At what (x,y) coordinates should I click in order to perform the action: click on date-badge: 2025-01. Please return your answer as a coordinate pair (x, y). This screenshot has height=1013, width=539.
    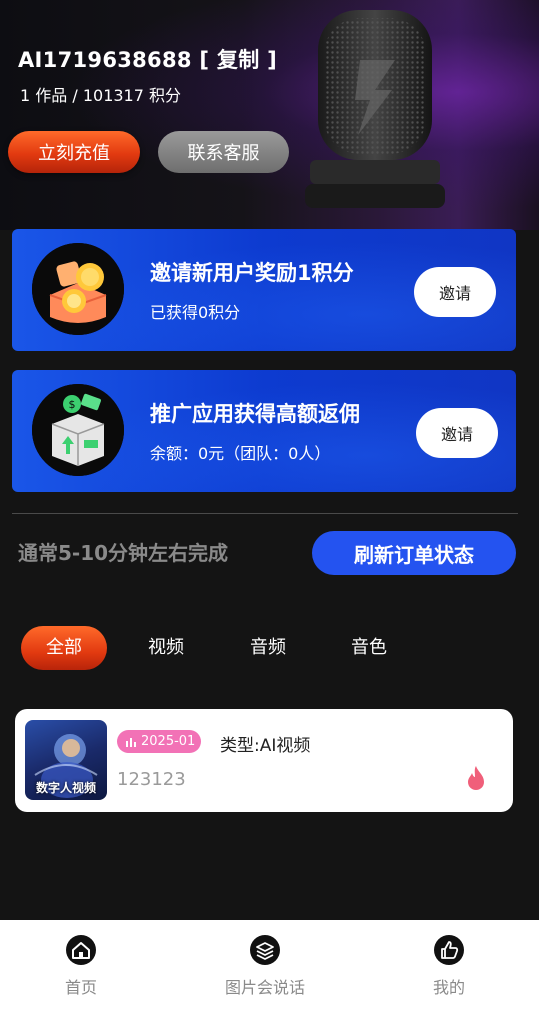
    Looking at the image, I should click on (159, 741).